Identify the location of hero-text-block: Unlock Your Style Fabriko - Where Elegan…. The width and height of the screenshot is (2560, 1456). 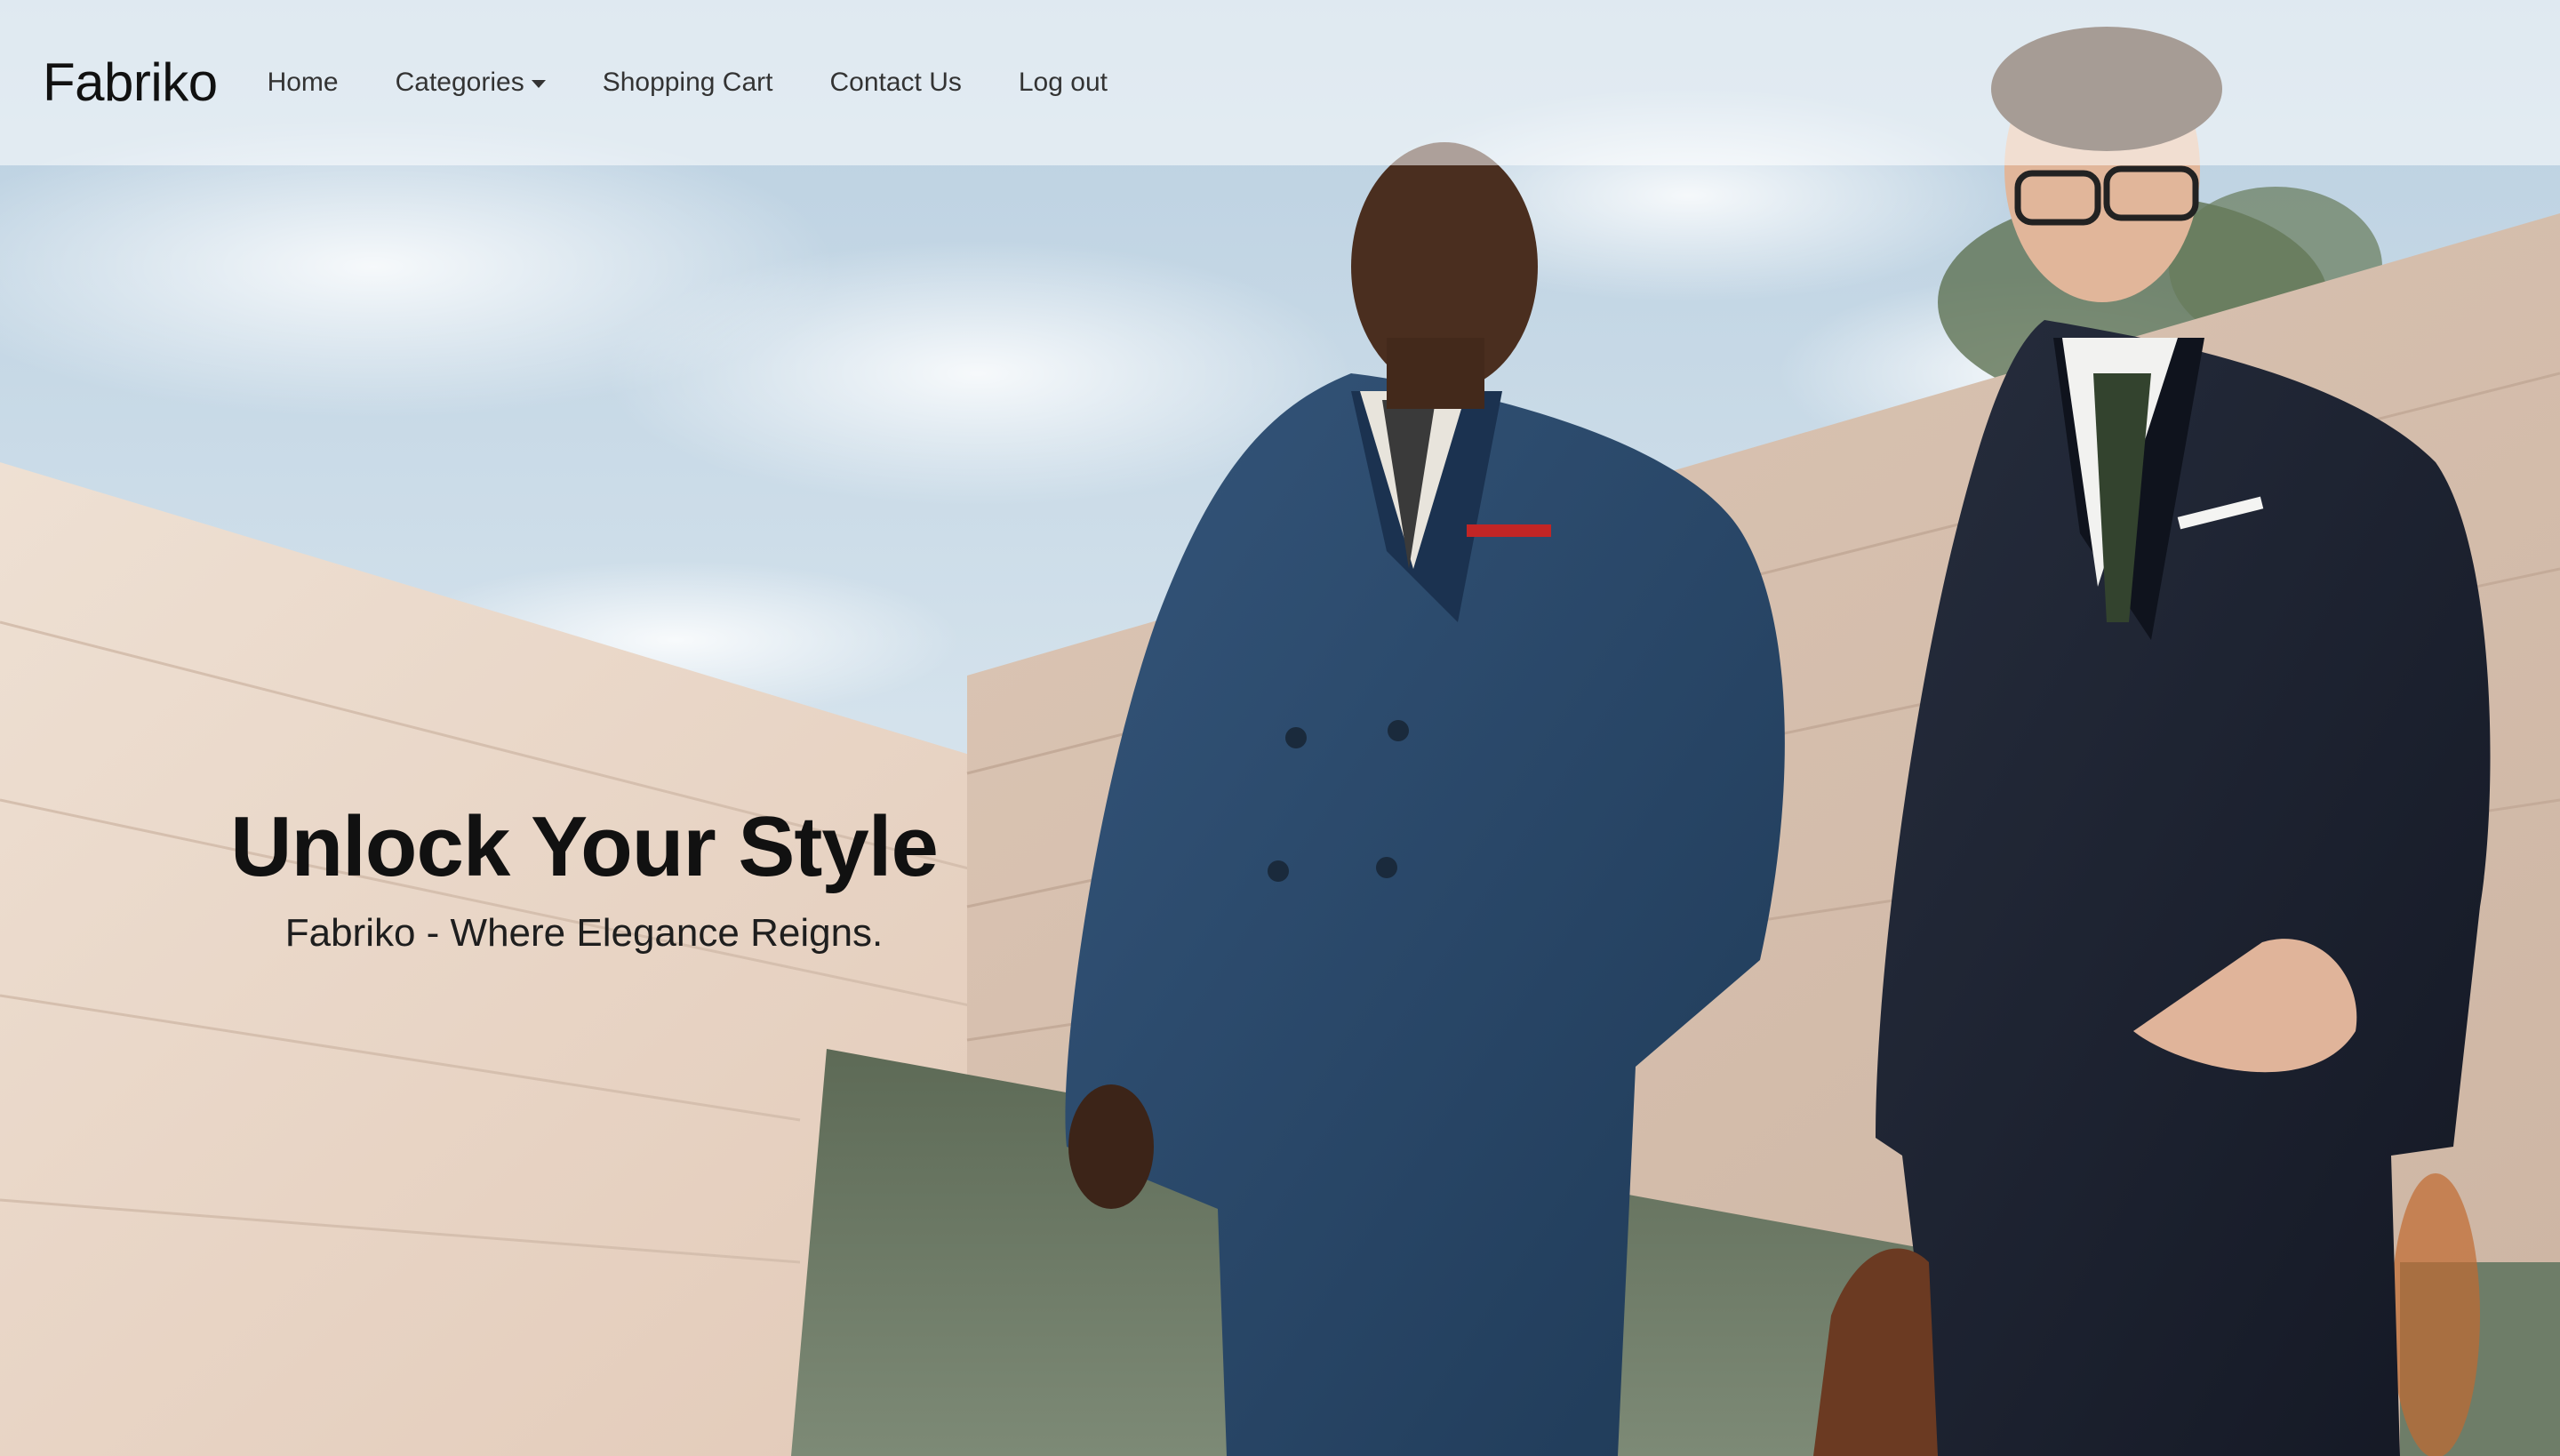
(584, 877).